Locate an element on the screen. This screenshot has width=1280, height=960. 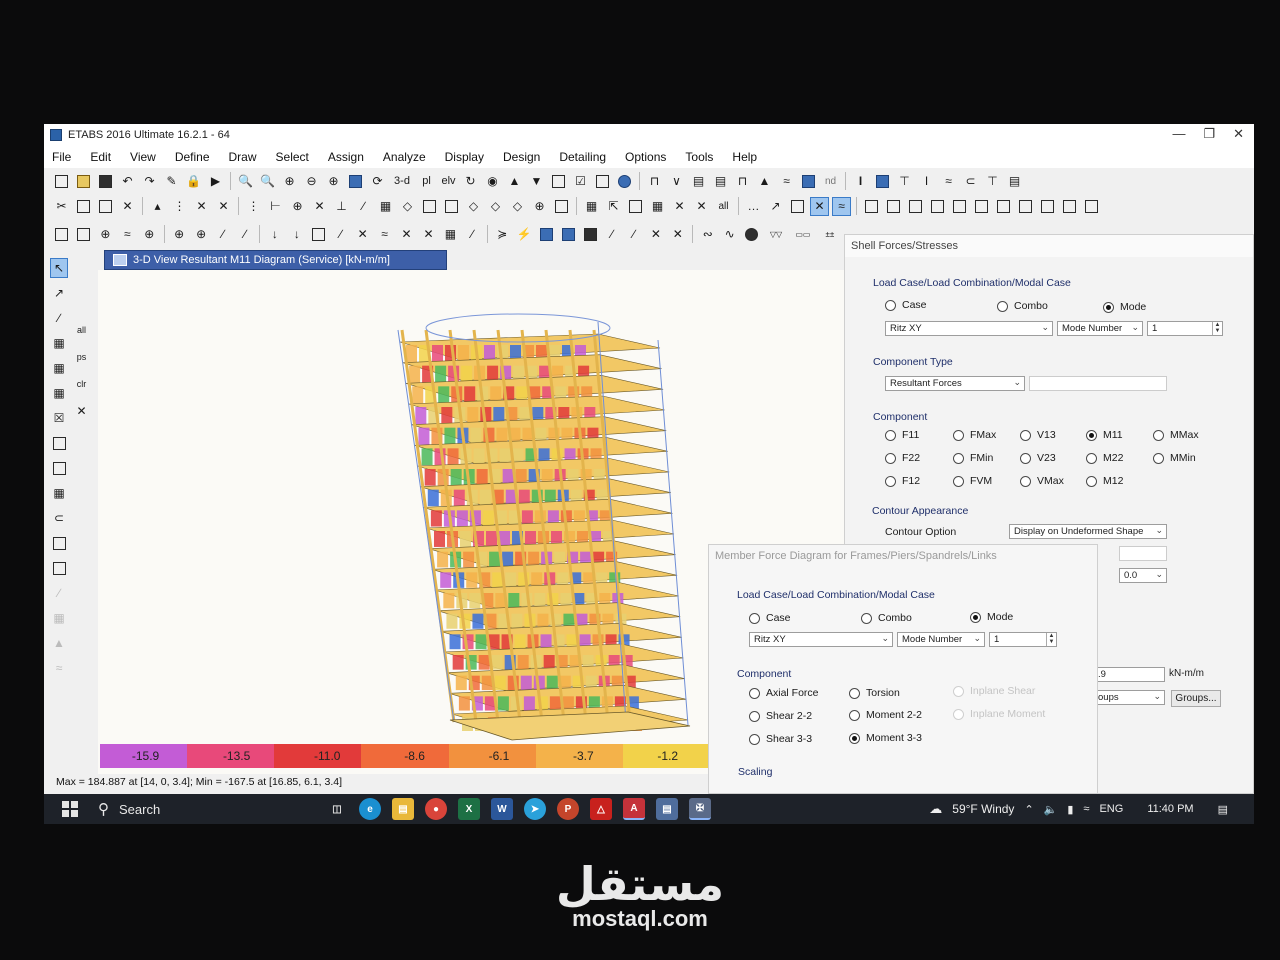
assign-local-axes-icon: ∕ is located at coordinates (245, 234).